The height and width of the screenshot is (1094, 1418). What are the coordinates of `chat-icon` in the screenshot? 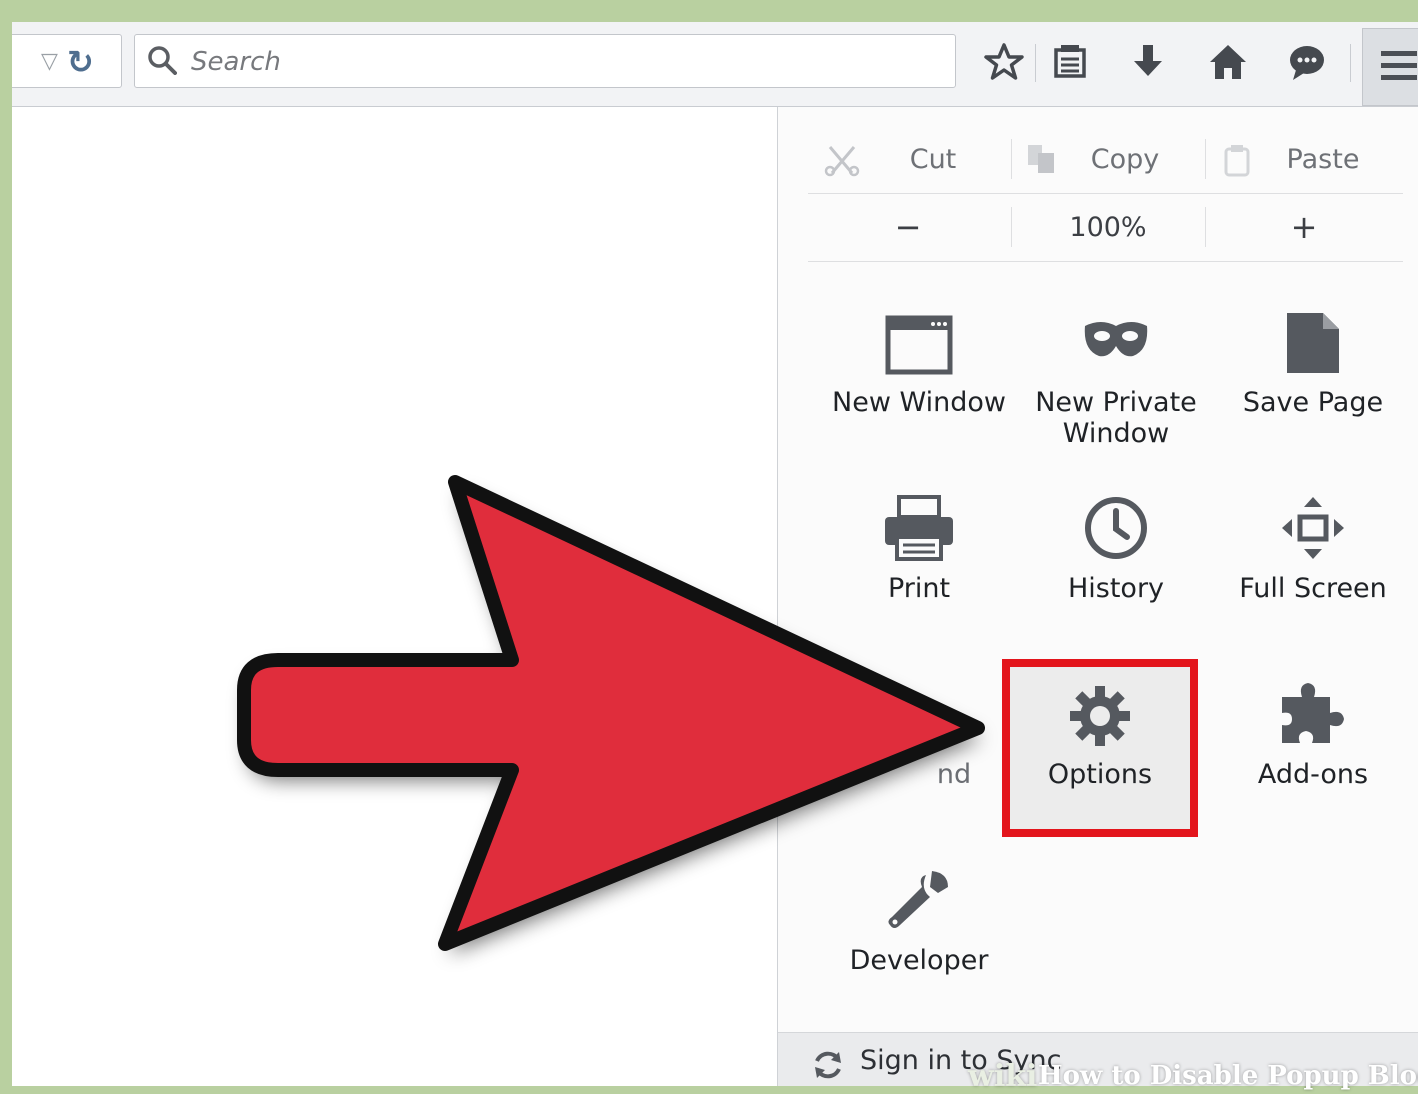 It's located at (1307, 62).